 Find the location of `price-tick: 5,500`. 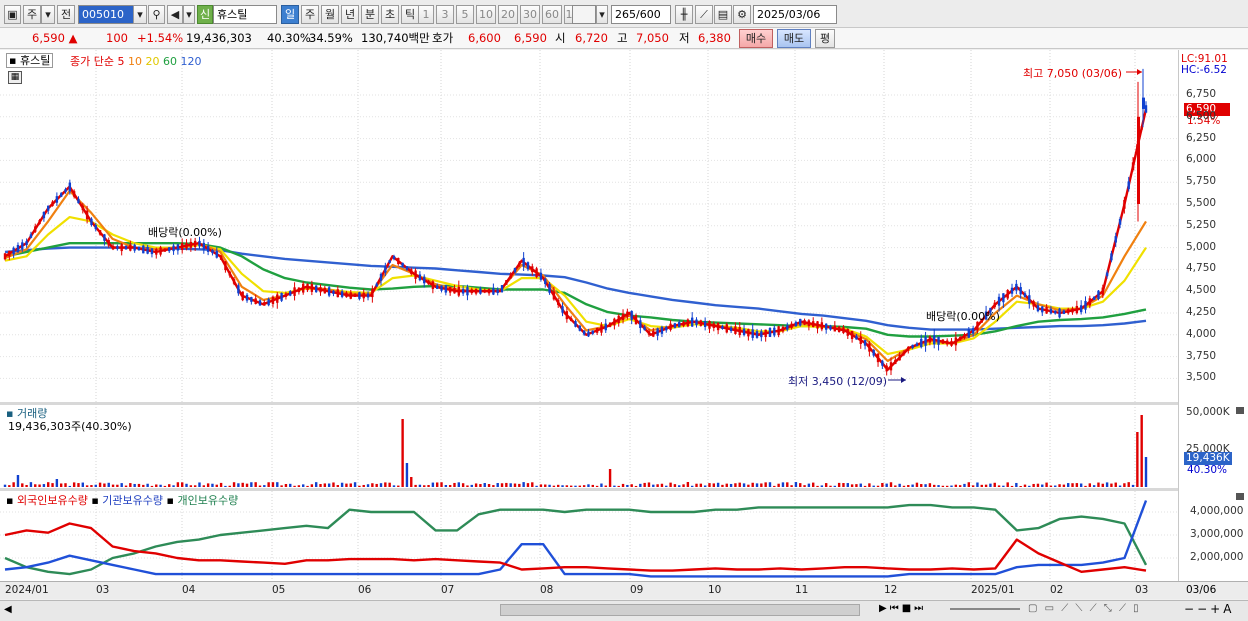

price-tick: 5,500 is located at coordinates (1201, 203).